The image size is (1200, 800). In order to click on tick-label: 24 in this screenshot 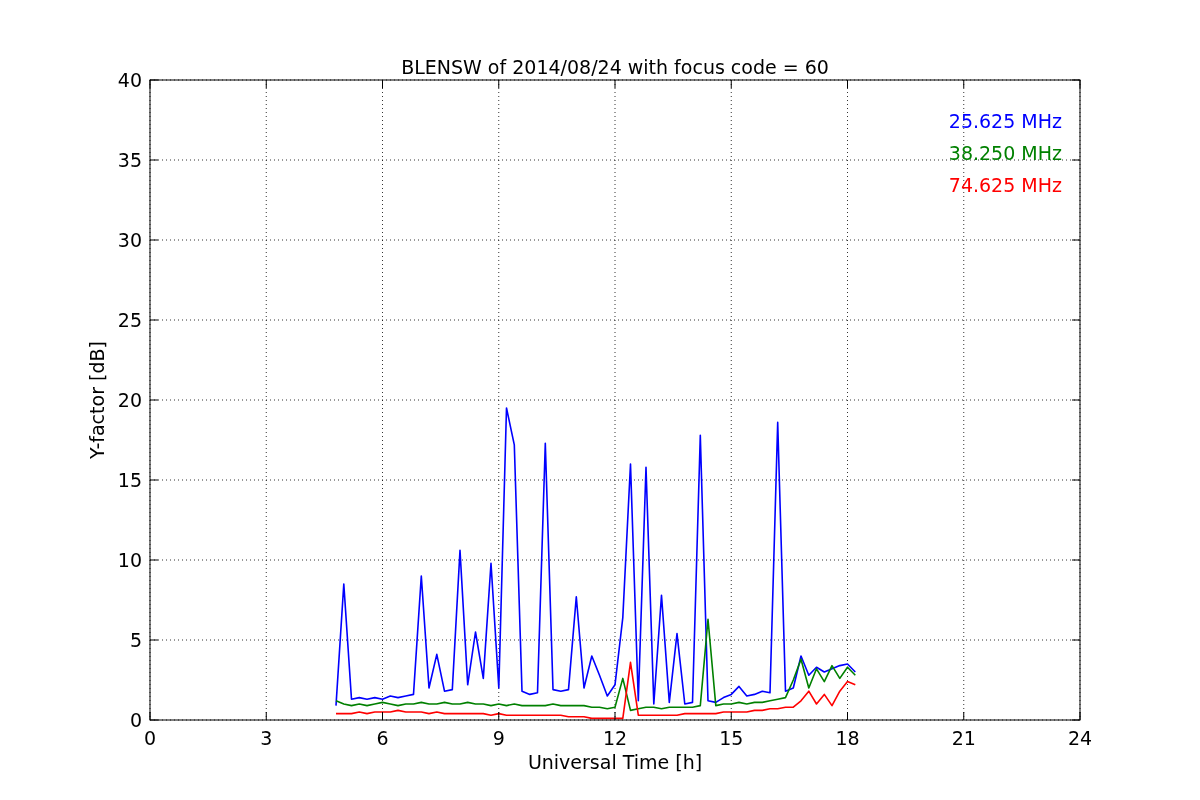, I will do `click(1080, 738)`.